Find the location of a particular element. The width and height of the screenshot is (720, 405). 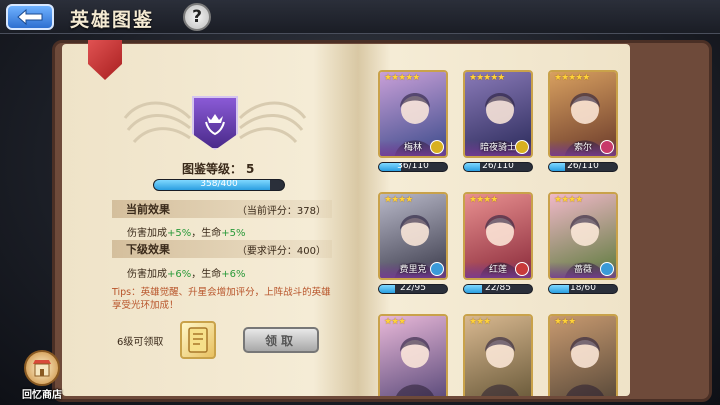

claim-requirement: 6级可领取 is located at coordinates (140, 342).